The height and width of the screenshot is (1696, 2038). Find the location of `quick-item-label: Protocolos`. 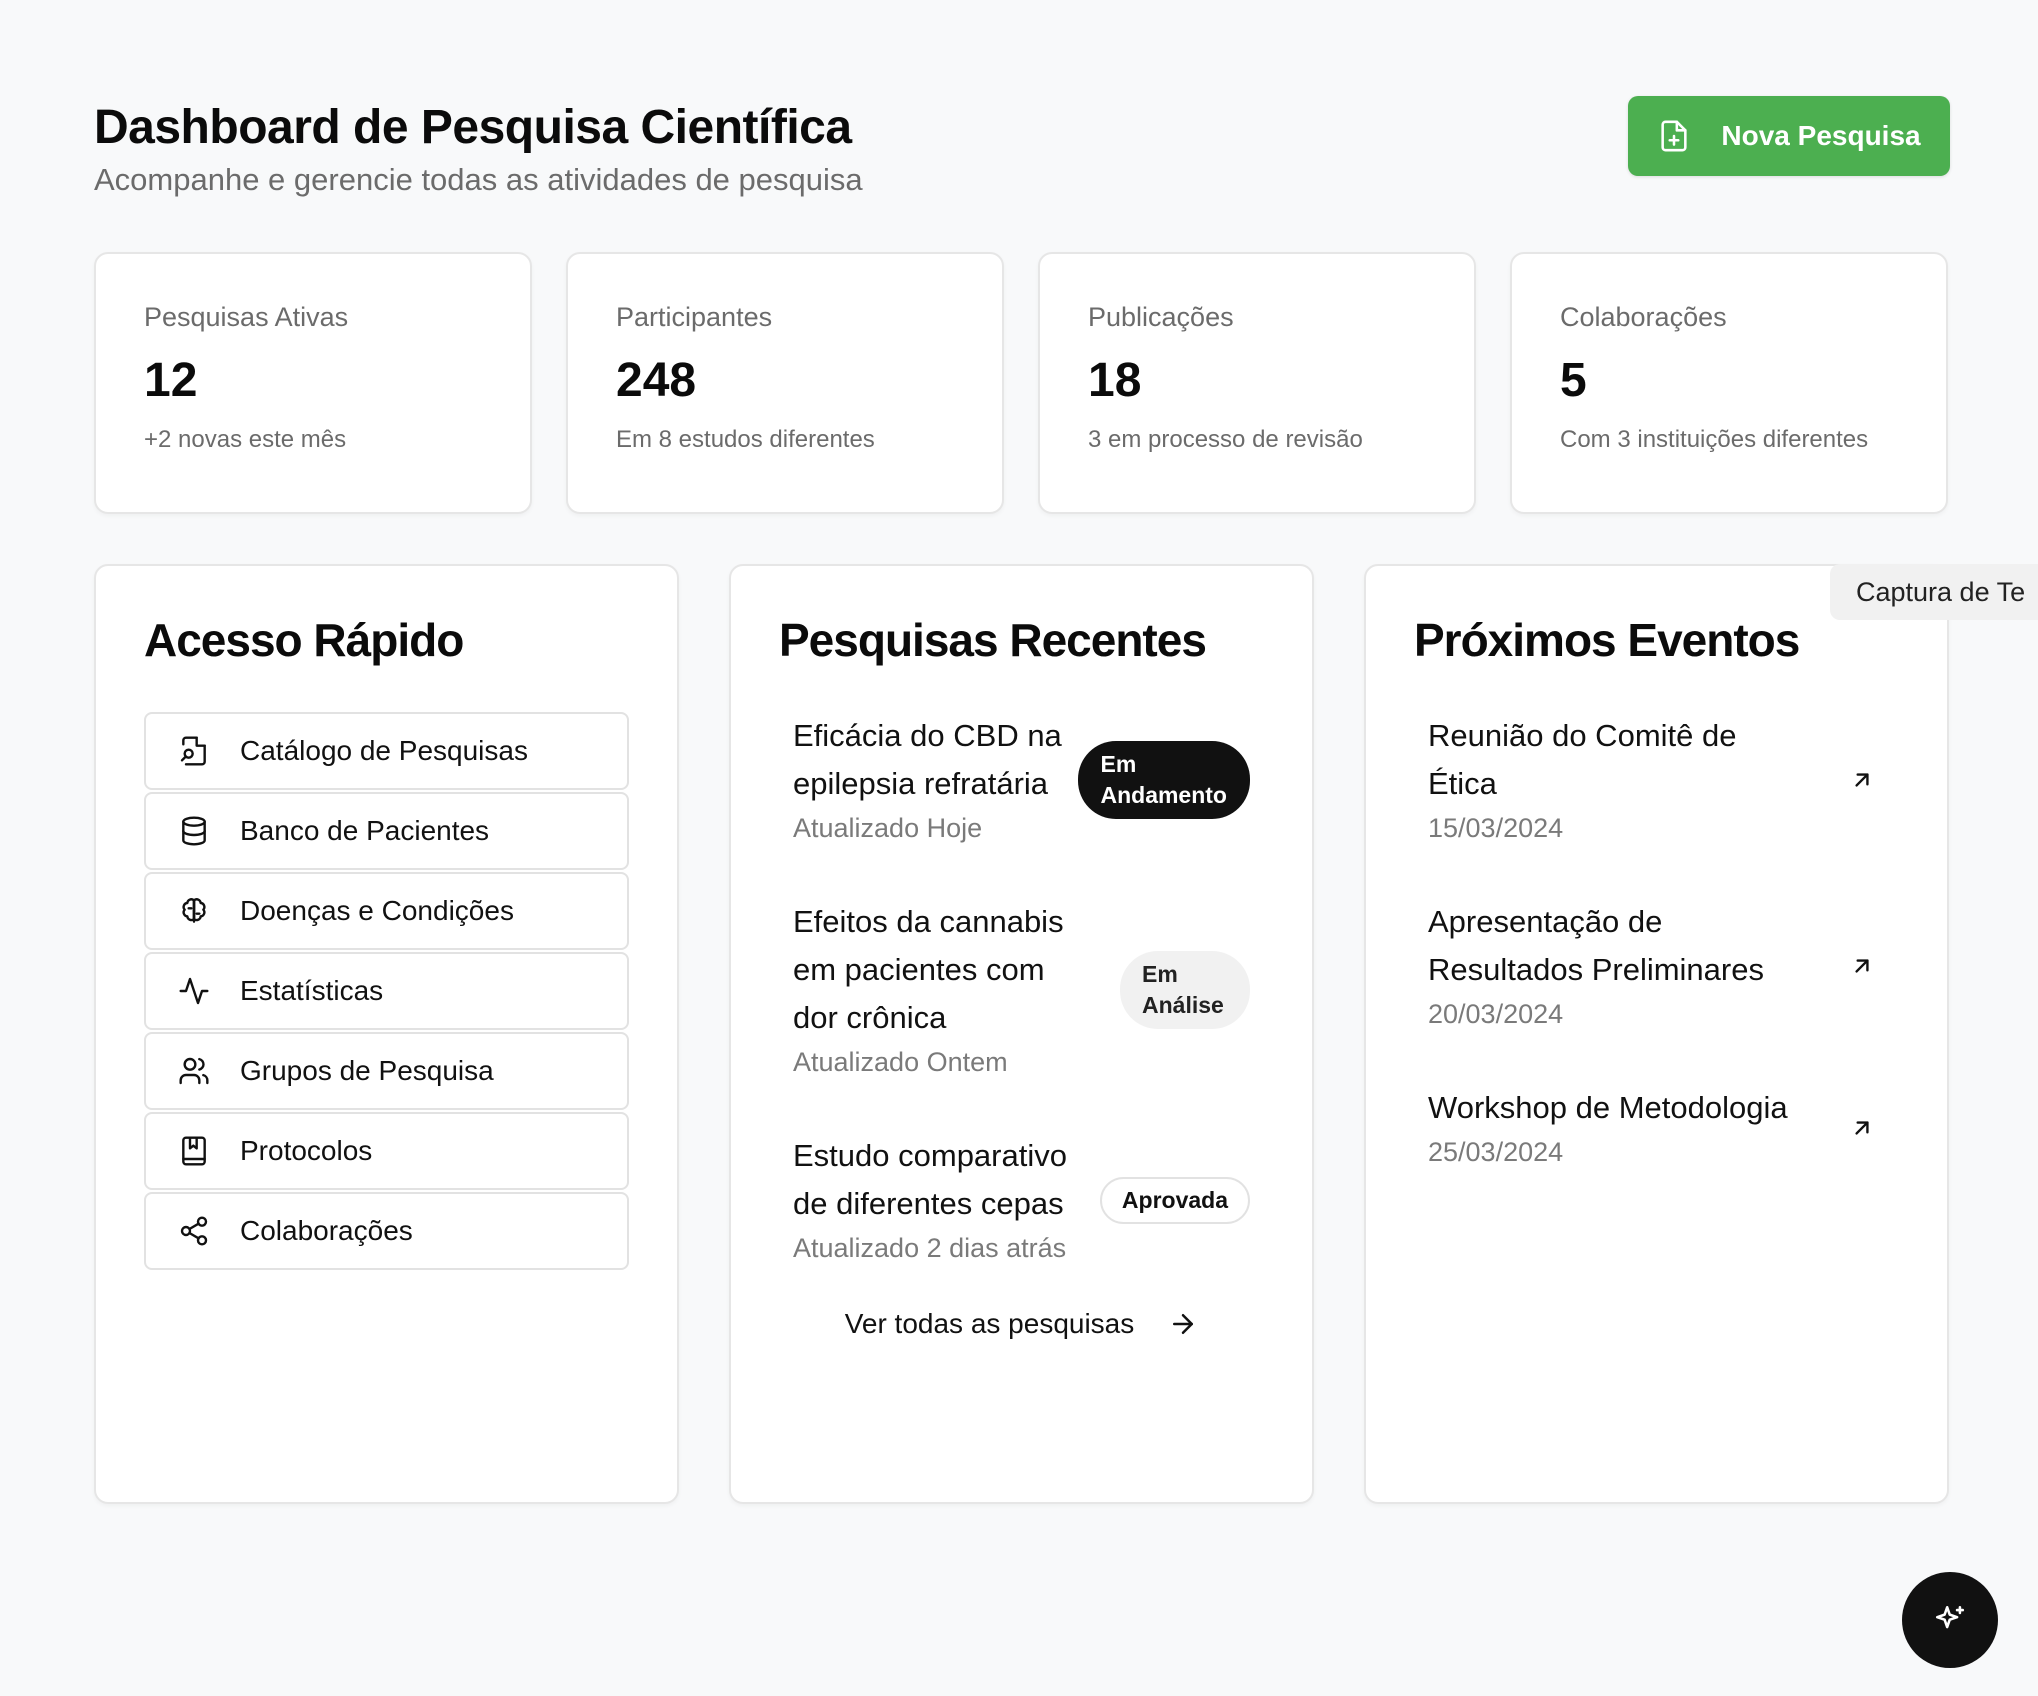

quick-item-label: Protocolos is located at coordinates (306, 1150).